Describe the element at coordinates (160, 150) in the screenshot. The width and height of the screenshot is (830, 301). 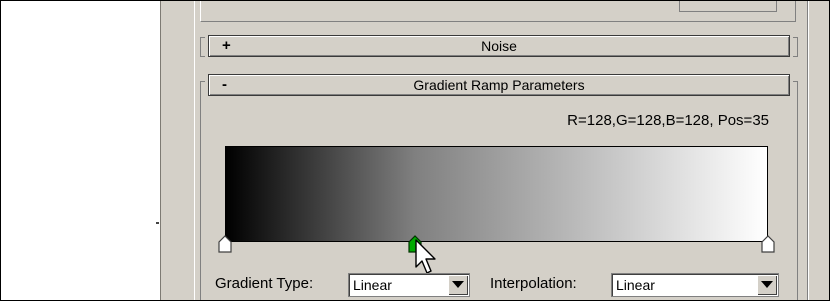
I see `panel-left-edge` at that location.